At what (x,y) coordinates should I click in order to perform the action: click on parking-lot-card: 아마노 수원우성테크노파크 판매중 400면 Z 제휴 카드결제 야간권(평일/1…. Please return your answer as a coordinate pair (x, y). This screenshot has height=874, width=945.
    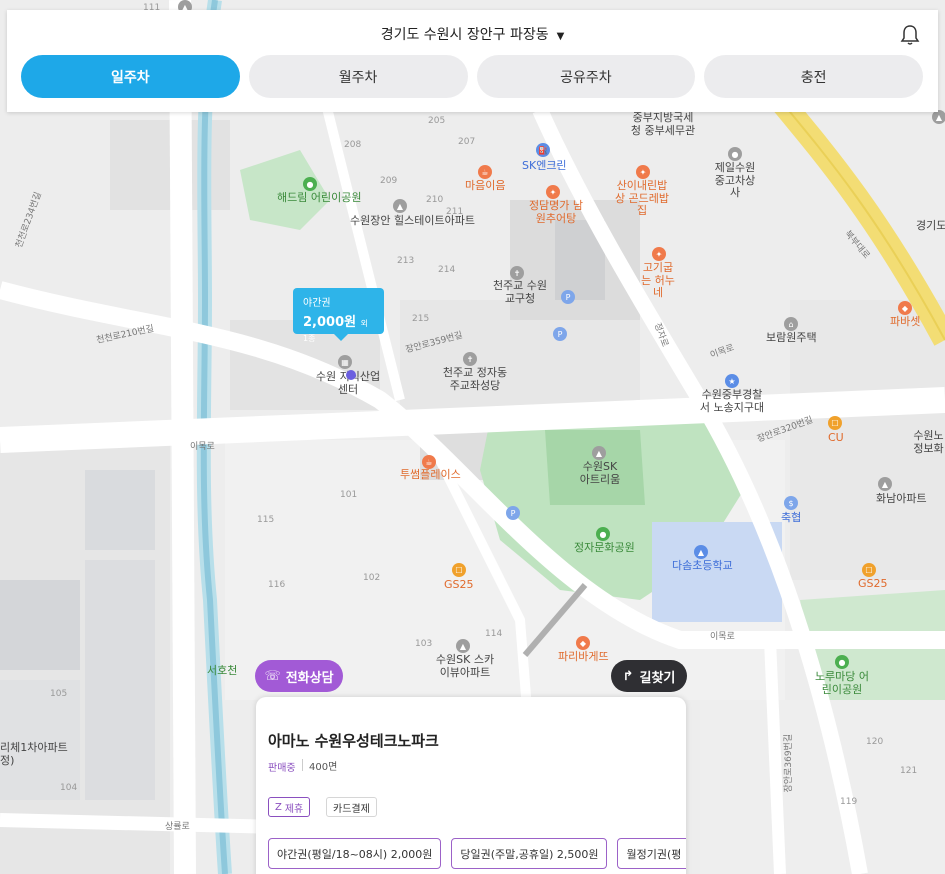
    Looking at the image, I should click on (471, 785).